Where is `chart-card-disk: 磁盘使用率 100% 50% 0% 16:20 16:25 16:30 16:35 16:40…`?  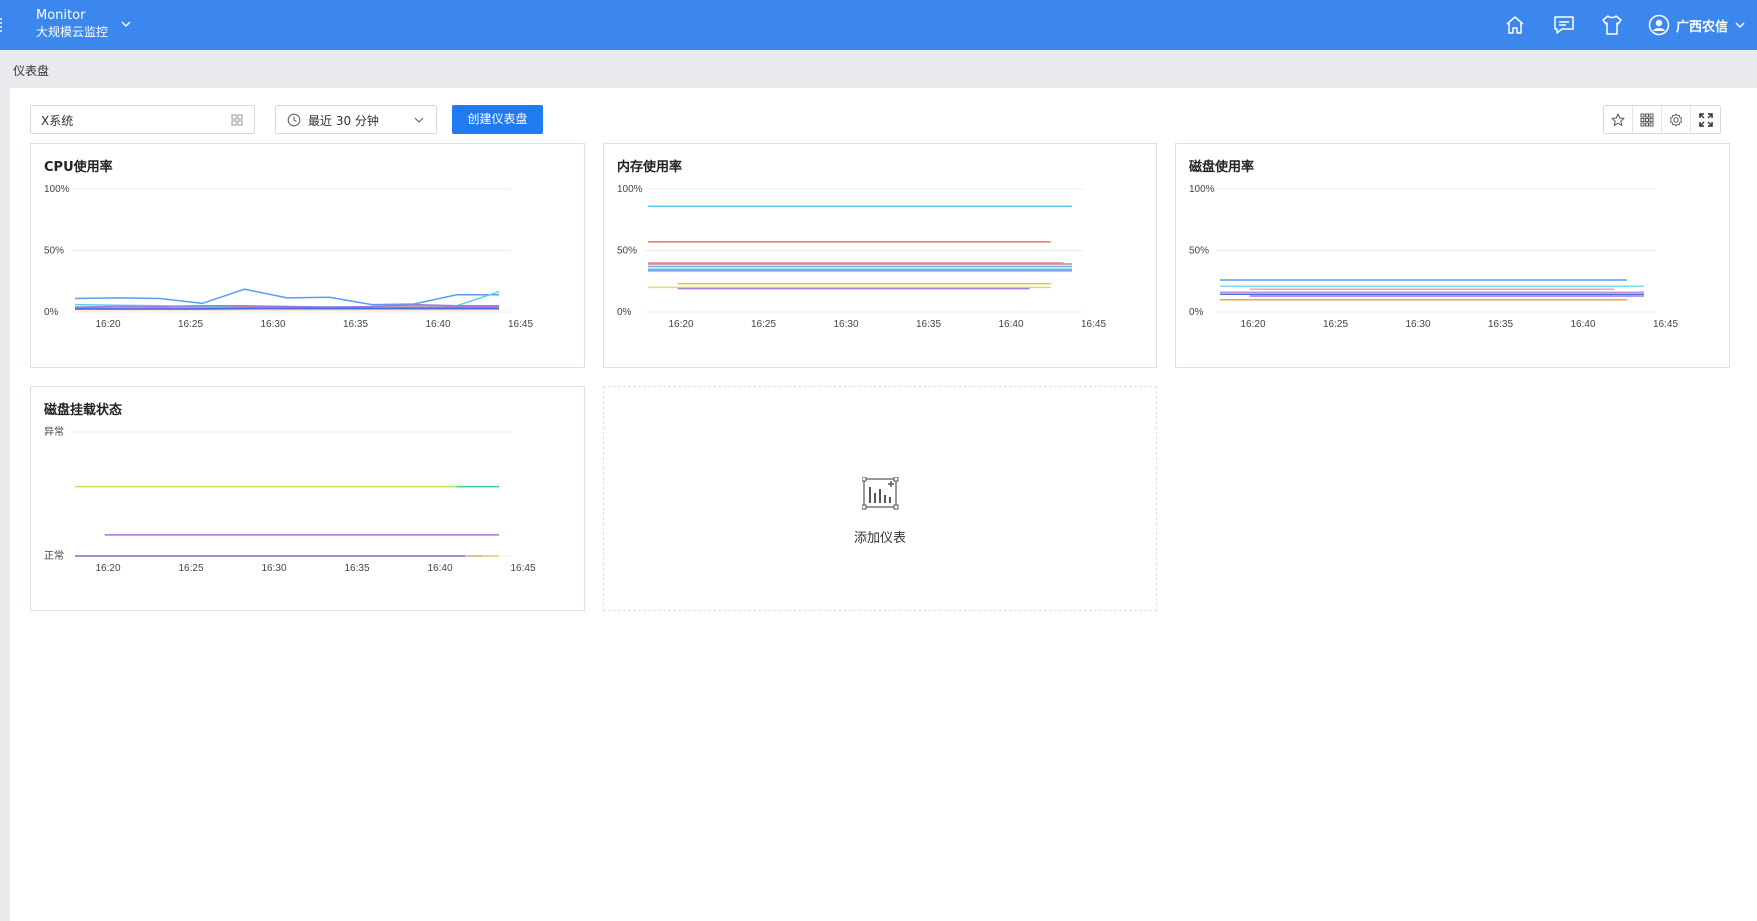
chart-card-disk: 磁盘使用率 100% 50% 0% 16:20 16:25 16:30 16:35 16:40… is located at coordinates (1452, 255).